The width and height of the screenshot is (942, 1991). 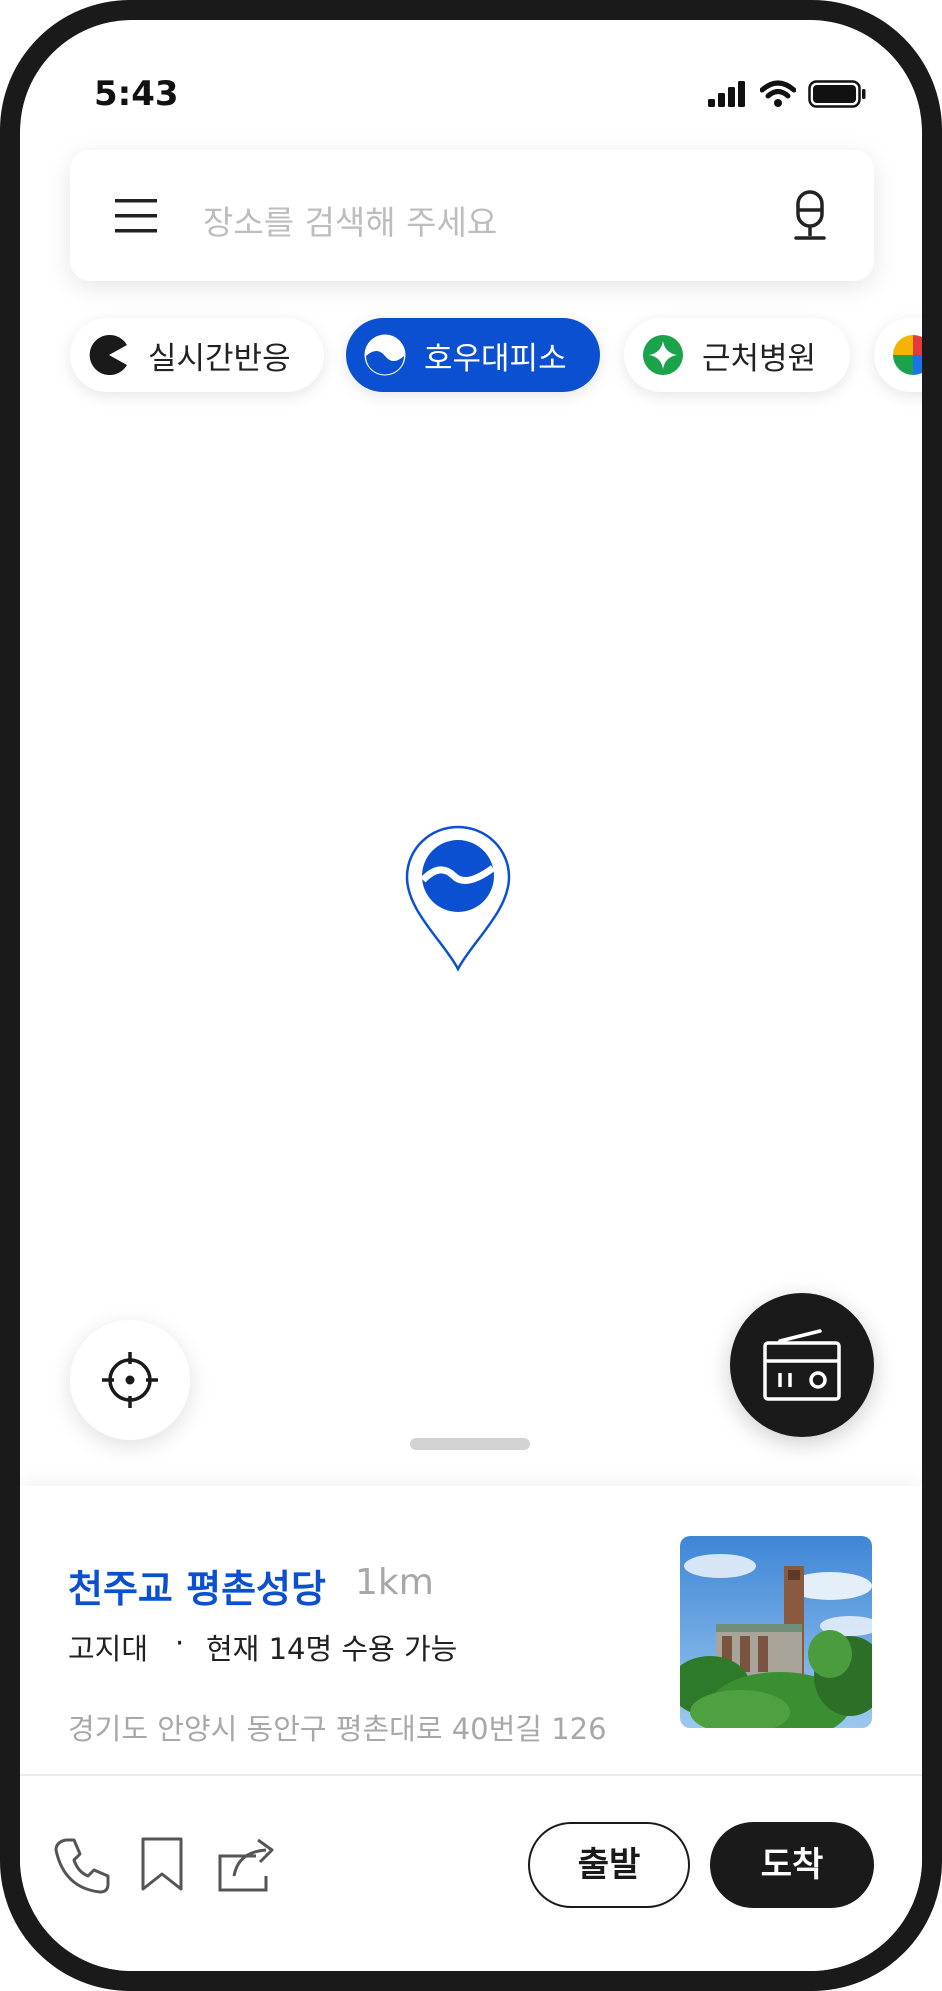 What do you see at coordinates (810, 216) in the screenshot?
I see `microphone-icon` at bounding box center [810, 216].